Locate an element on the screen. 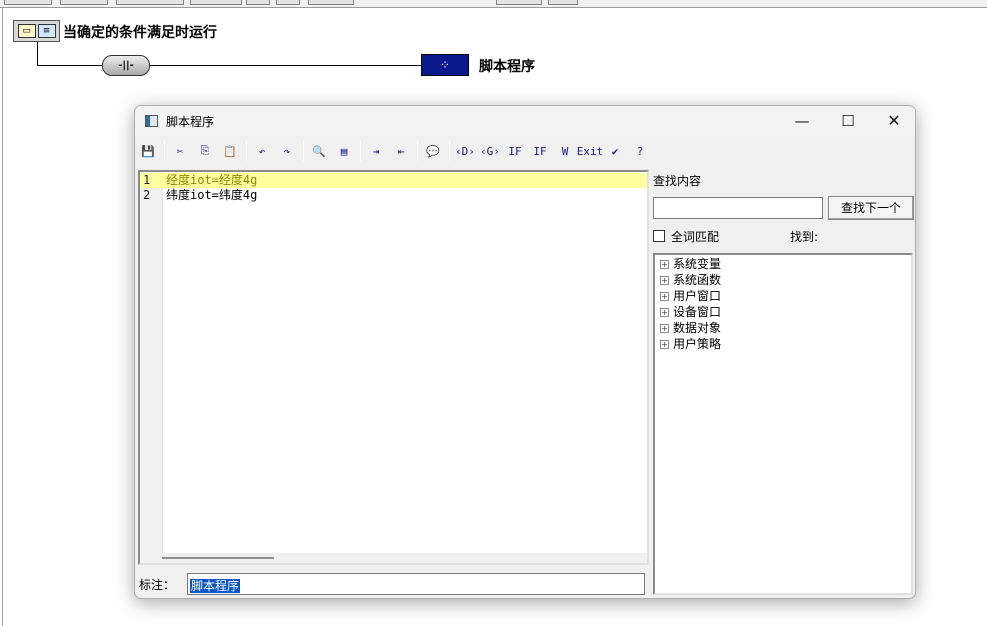  document-icon: ▤ is located at coordinates (344, 151).